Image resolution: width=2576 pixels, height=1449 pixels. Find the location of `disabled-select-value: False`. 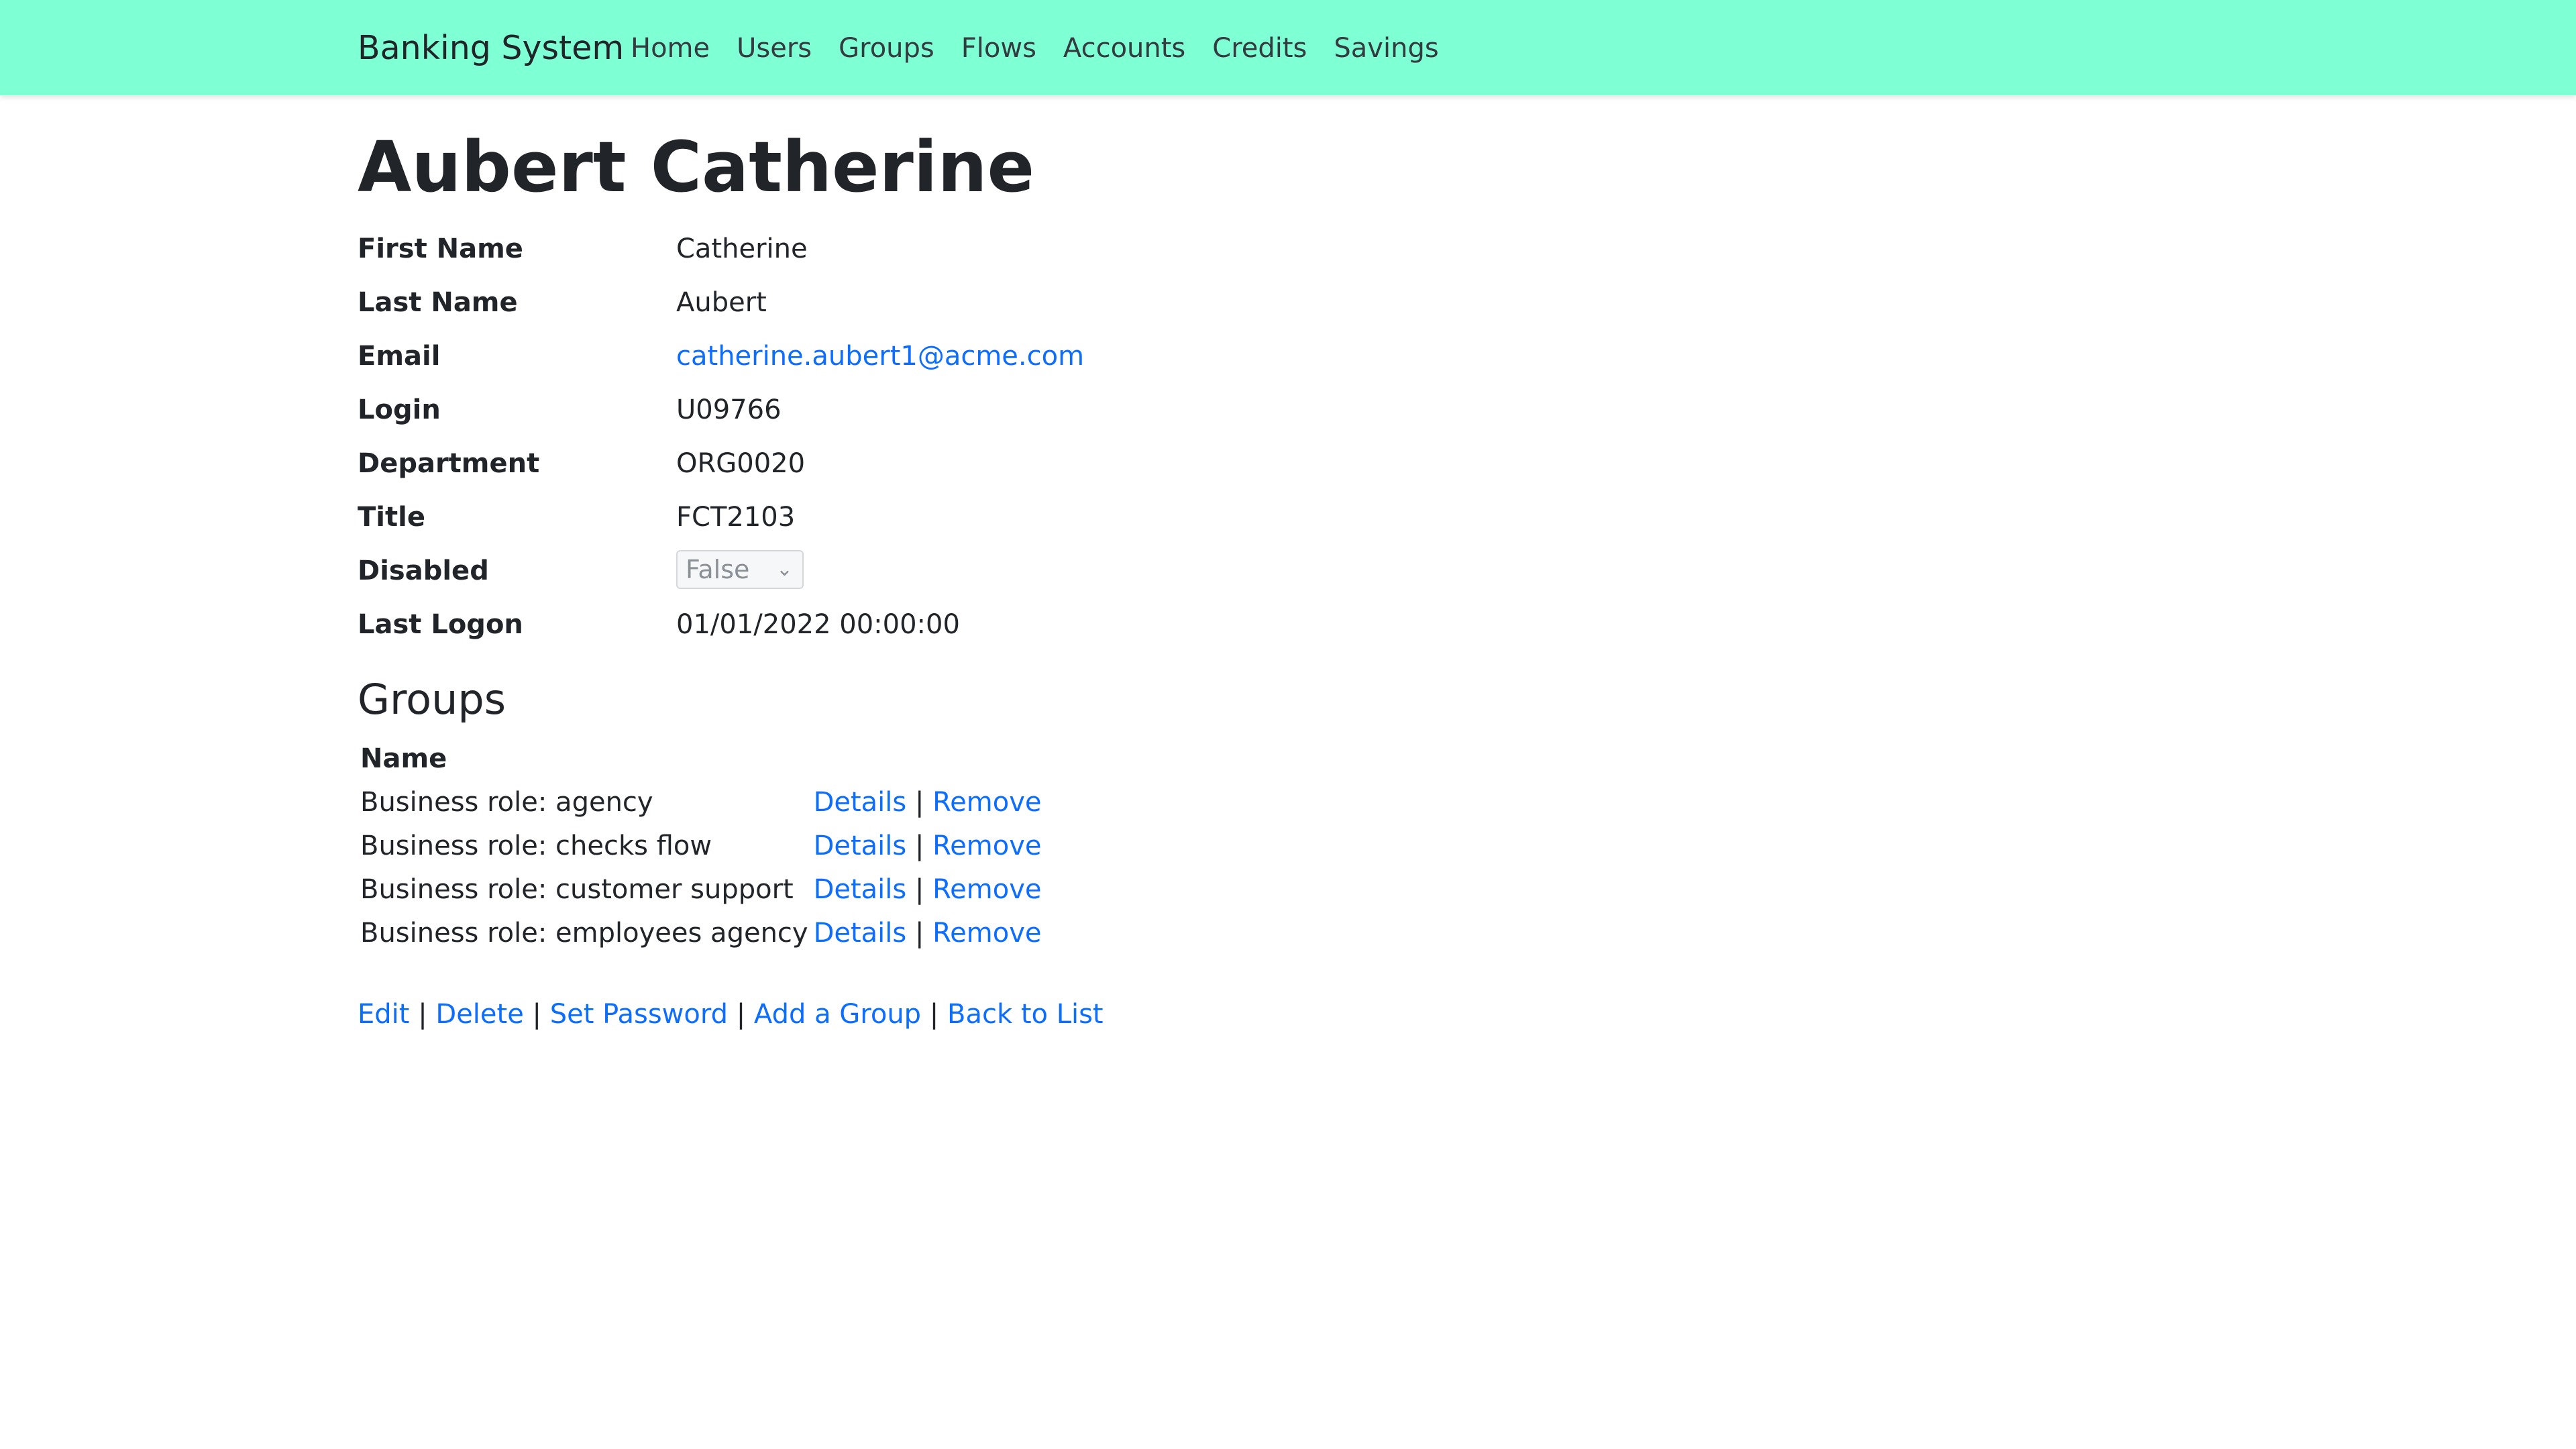

disabled-select-value: False is located at coordinates (718, 569).